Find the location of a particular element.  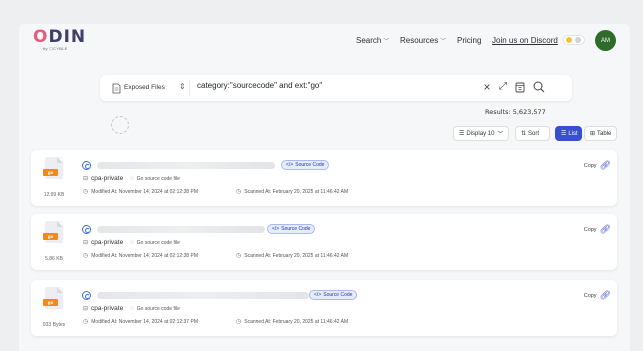

logo-subtitle: by ⬡CYBLE is located at coordinates (55, 48).